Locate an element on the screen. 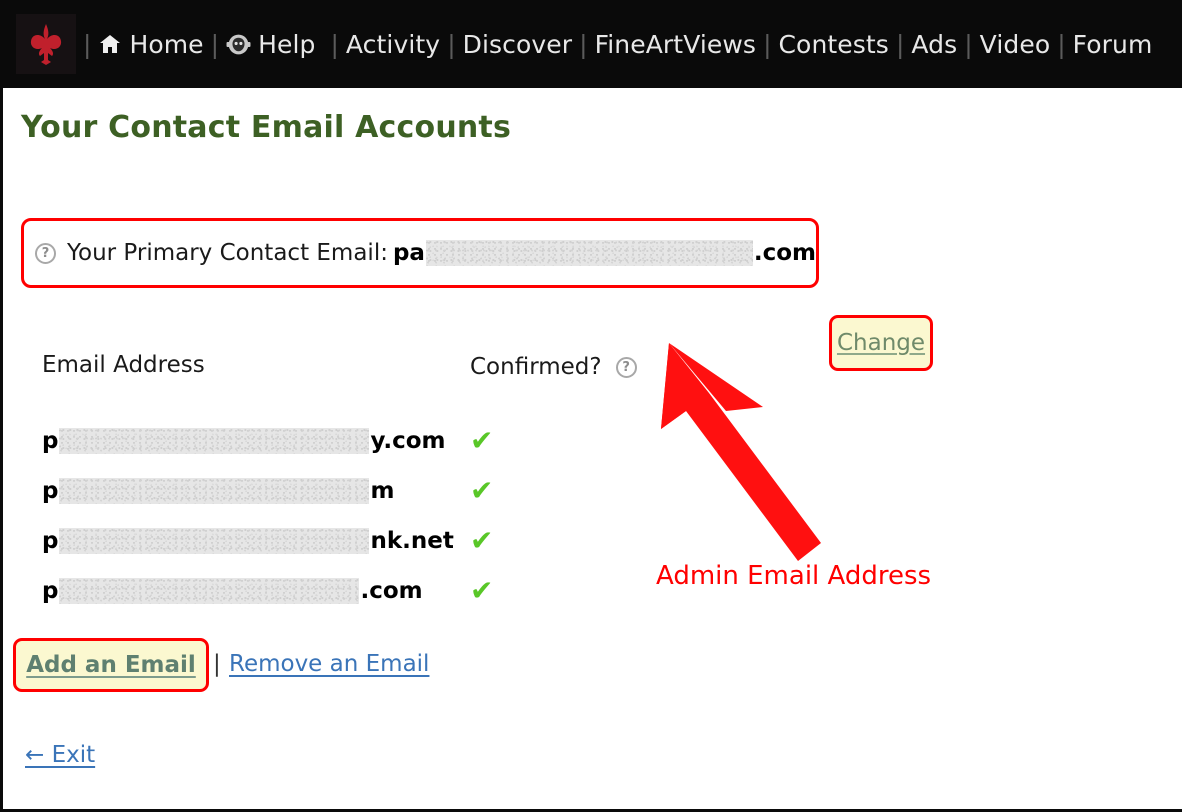 The image size is (1182, 812). primary-contact-email-label: Your Primary Contact Email: is located at coordinates (227, 253).